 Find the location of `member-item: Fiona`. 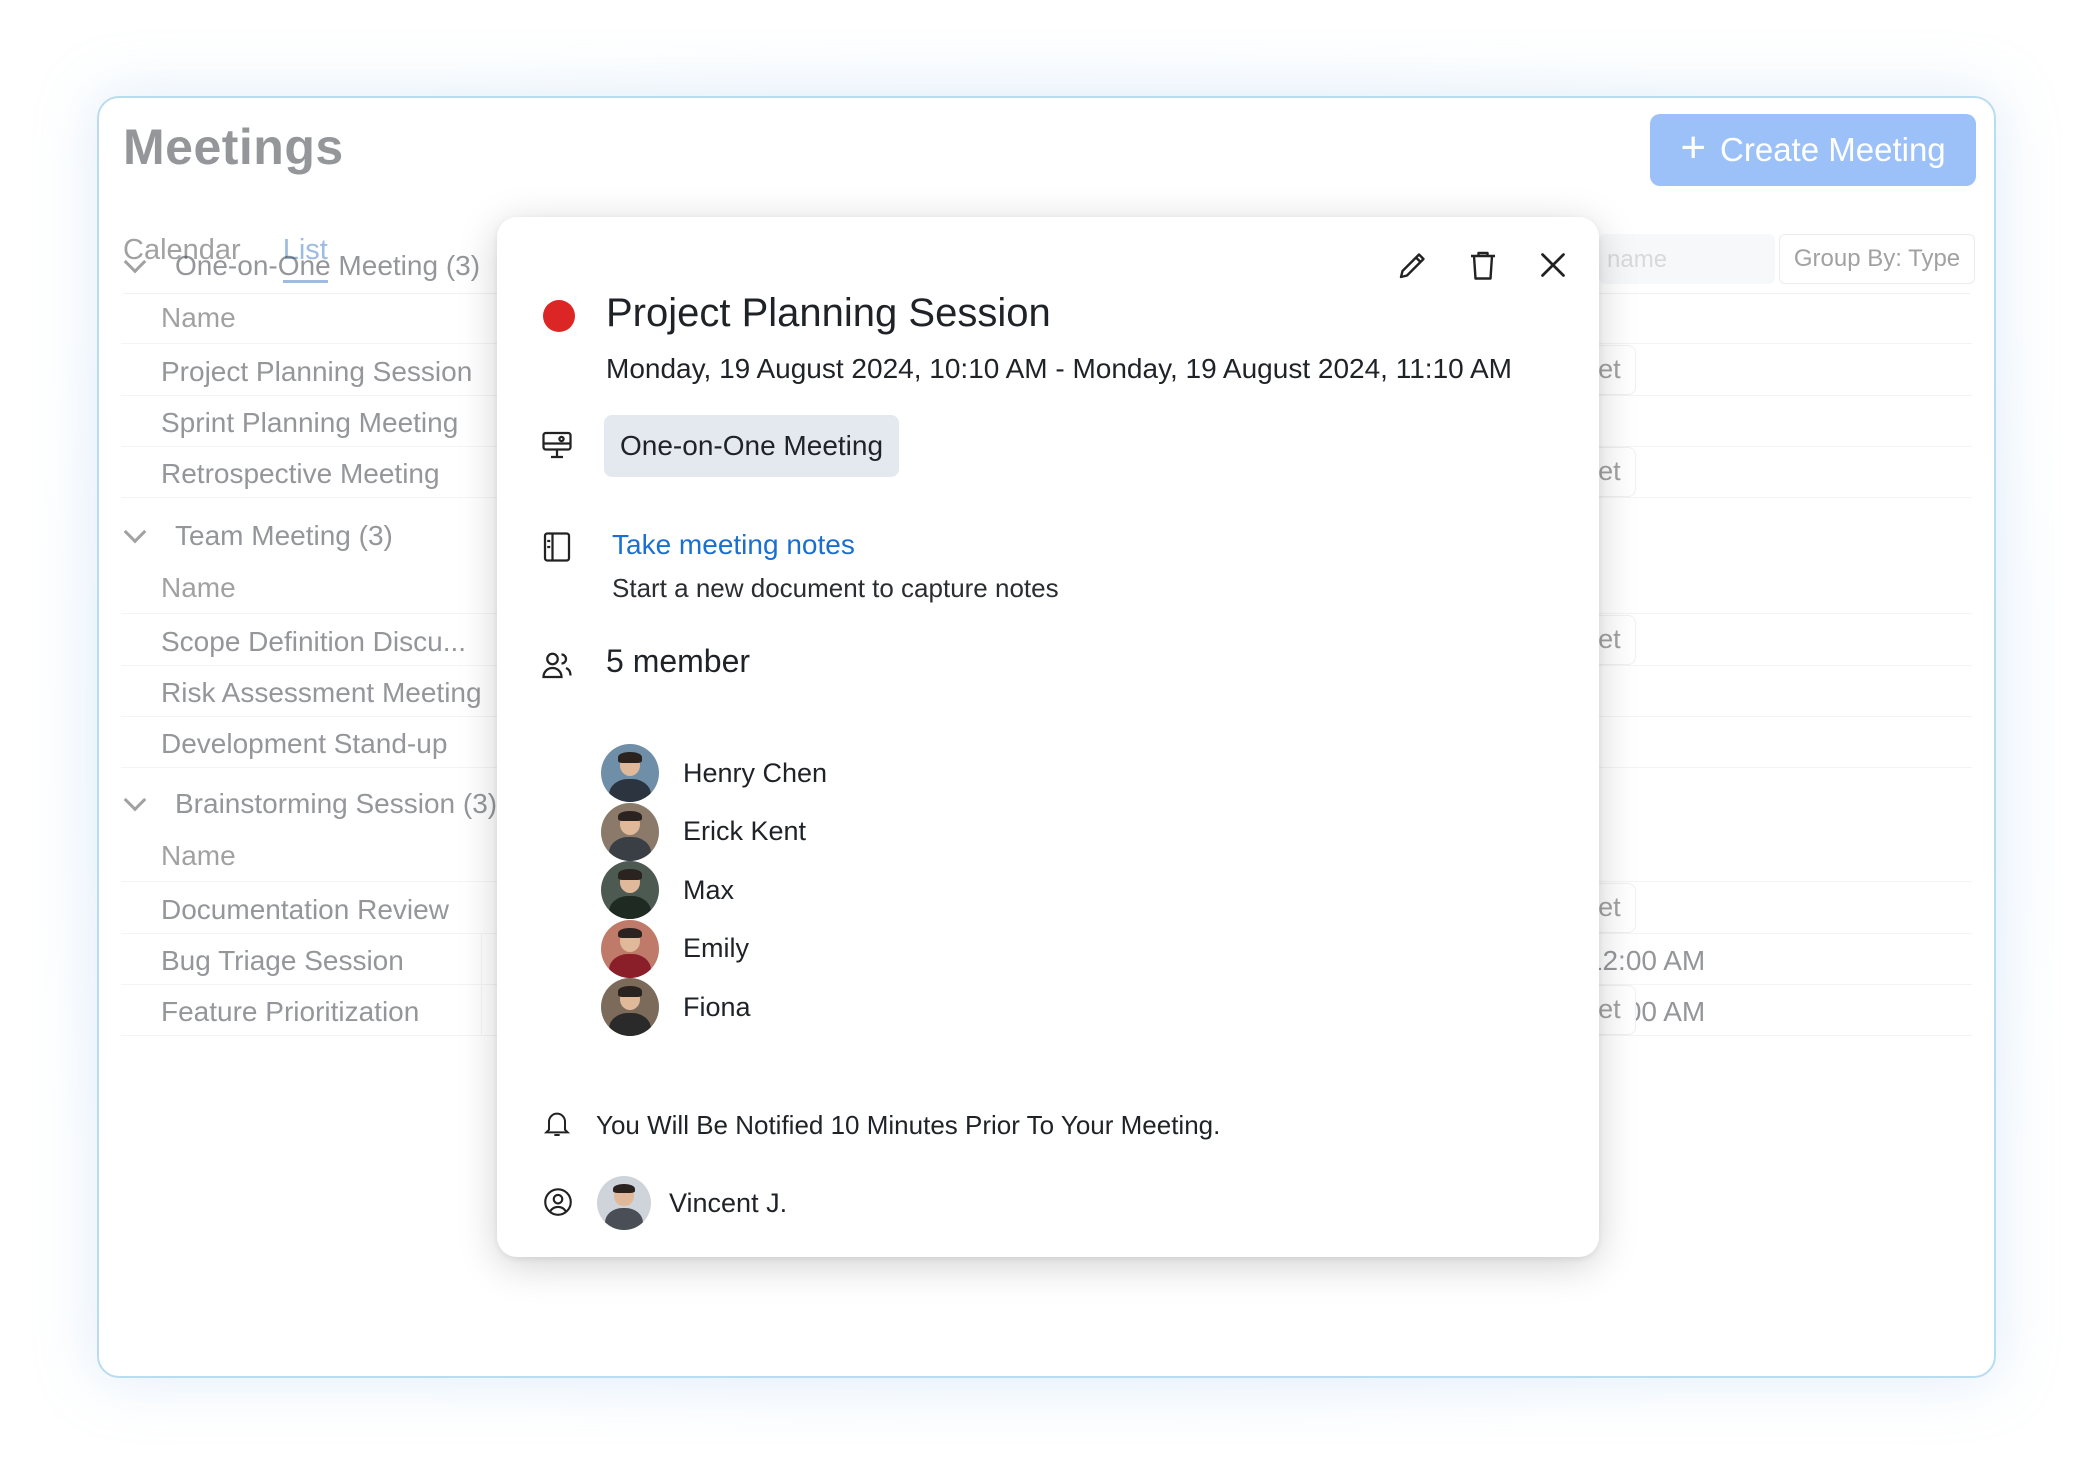

member-item: Fiona is located at coordinates (676, 1007).